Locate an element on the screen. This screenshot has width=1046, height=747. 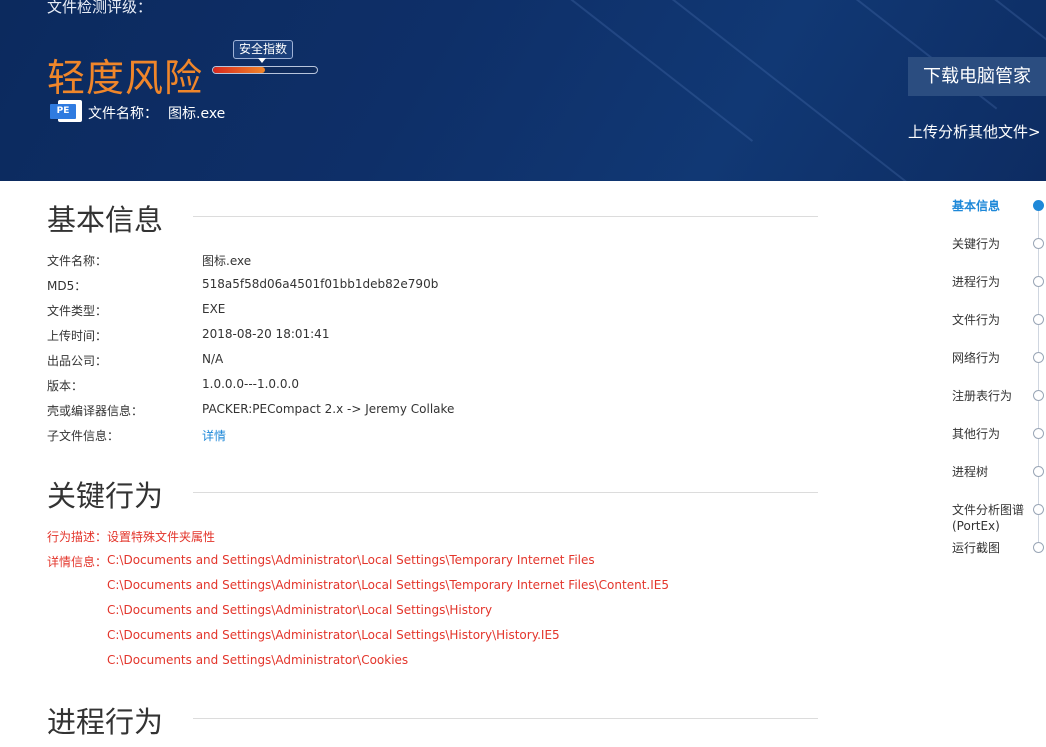
safety-index-tag: 安全指数 is located at coordinates (263, 51).